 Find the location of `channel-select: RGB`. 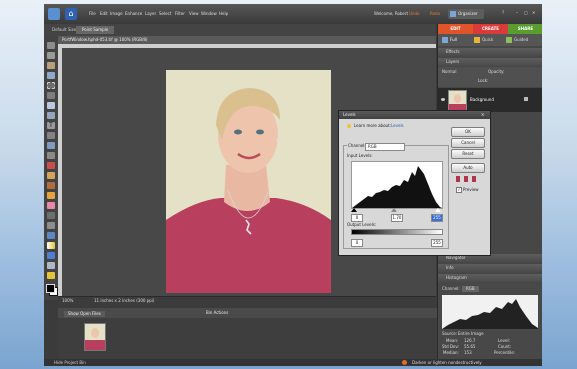

channel-select: RGB is located at coordinates (385, 147).